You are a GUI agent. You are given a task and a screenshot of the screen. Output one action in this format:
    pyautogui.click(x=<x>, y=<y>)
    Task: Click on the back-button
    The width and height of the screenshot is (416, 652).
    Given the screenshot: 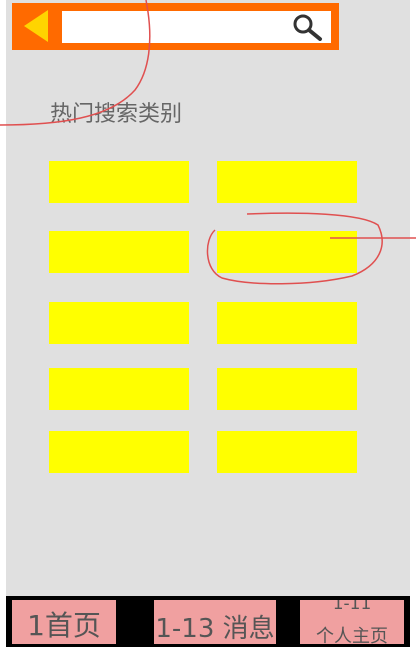 What is the action you would take?
    pyautogui.click(x=36, y=26)
    